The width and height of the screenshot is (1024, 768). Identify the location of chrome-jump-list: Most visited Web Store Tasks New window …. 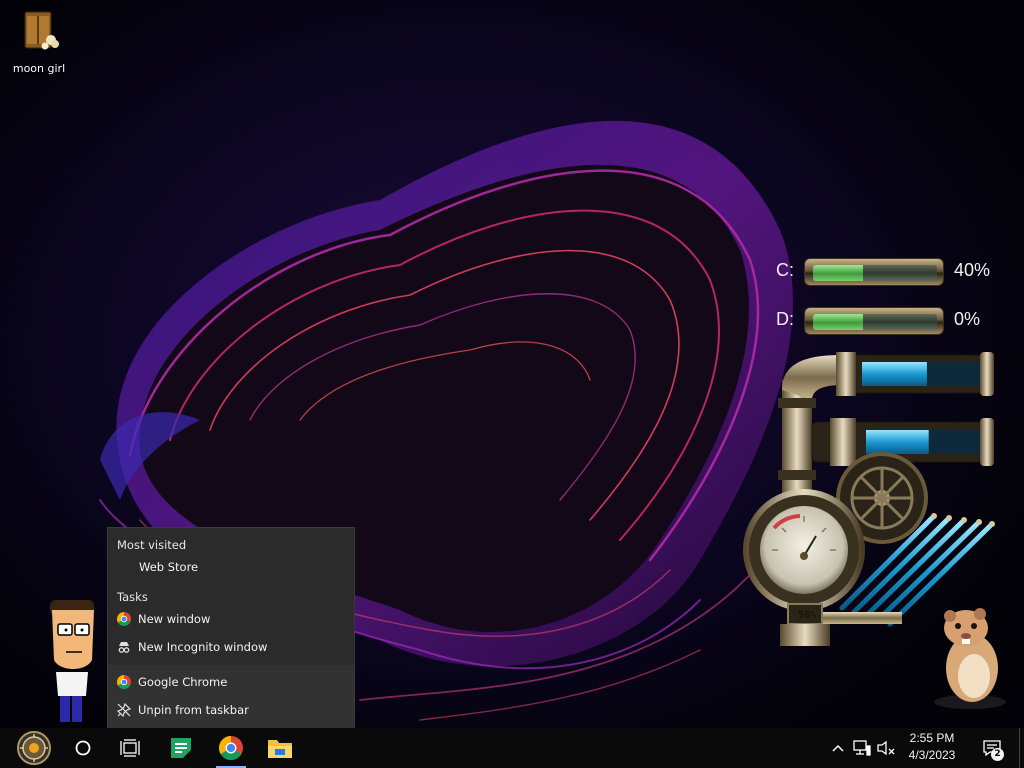
(231, 628).